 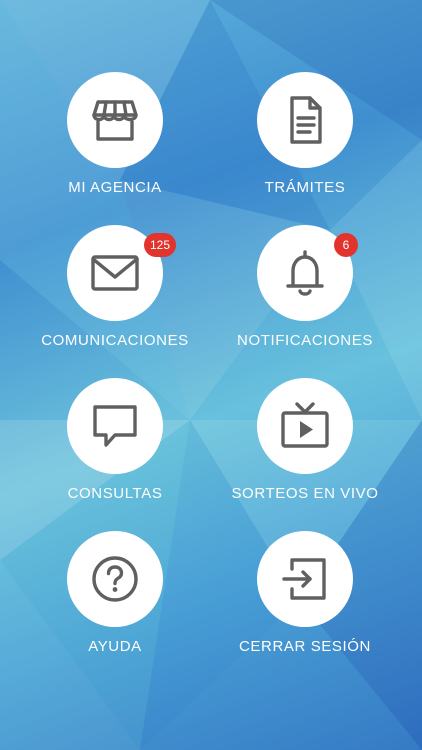 What do you see at coordinates (160, 245) in the screenshot?
I see `comunicaciones-badge: 125` at bounding box center [160, 245].